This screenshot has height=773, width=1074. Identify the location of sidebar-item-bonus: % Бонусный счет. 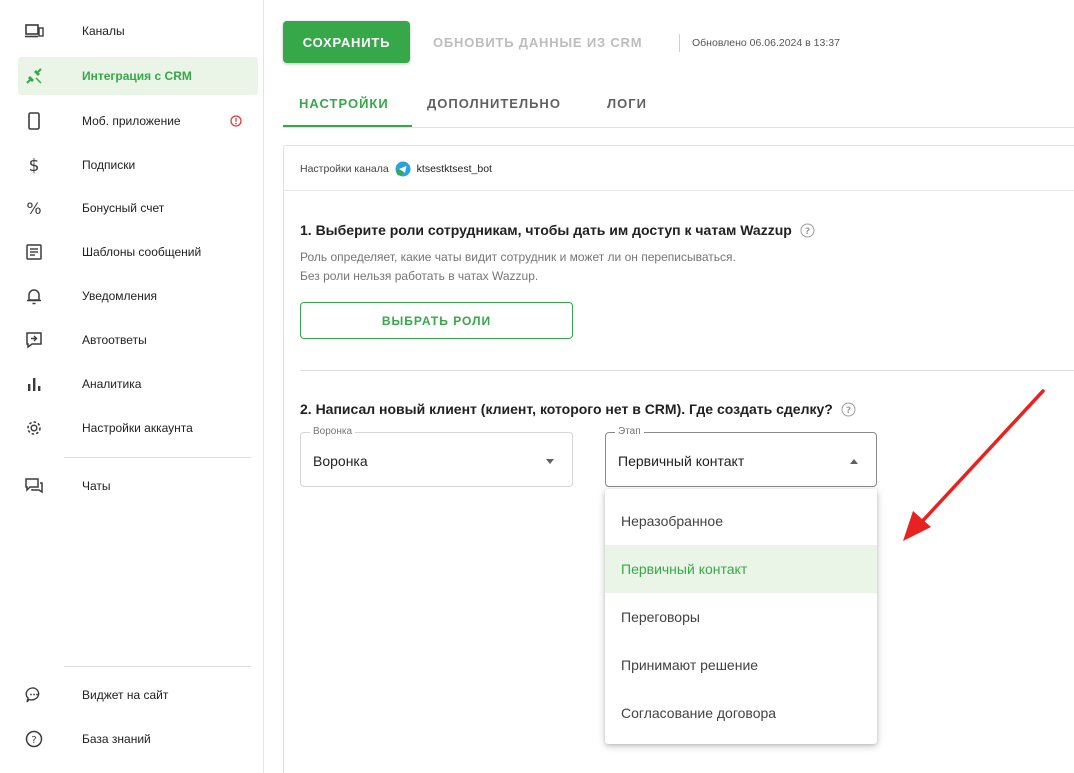
(138, 208).